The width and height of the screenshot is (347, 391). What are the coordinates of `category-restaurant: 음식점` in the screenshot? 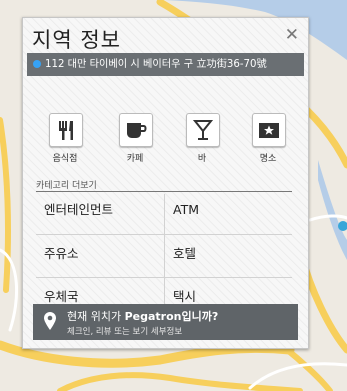 It's located at (65, 141).